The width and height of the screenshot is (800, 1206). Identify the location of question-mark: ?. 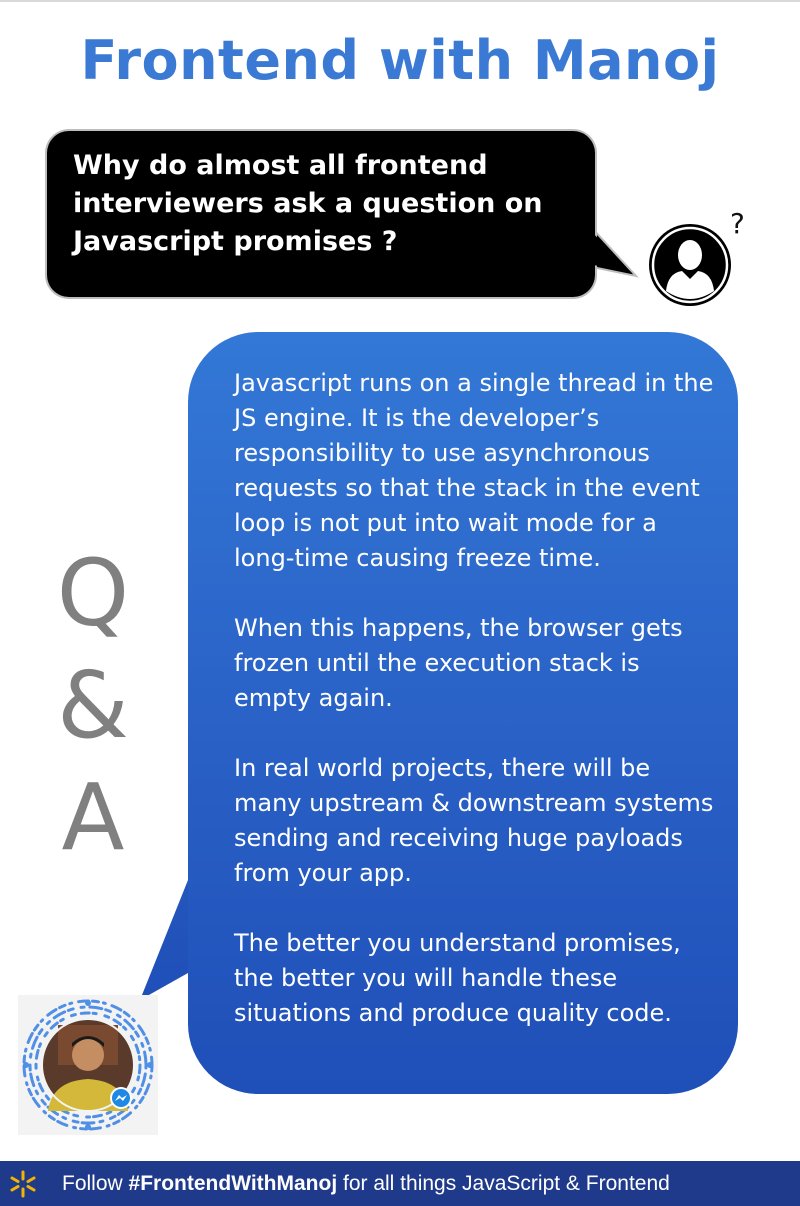
(737, 223).